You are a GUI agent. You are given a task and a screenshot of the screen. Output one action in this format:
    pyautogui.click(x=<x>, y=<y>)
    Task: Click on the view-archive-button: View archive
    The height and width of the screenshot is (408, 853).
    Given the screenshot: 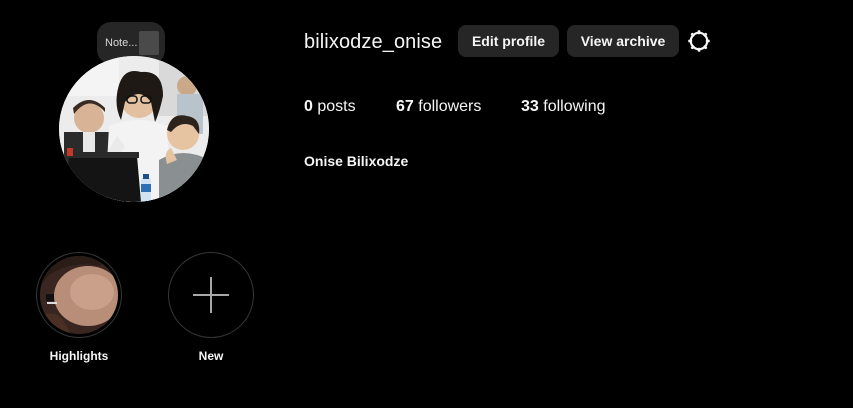 What is the action you would take?
    pyautogui.click(x=623, y=41)
    